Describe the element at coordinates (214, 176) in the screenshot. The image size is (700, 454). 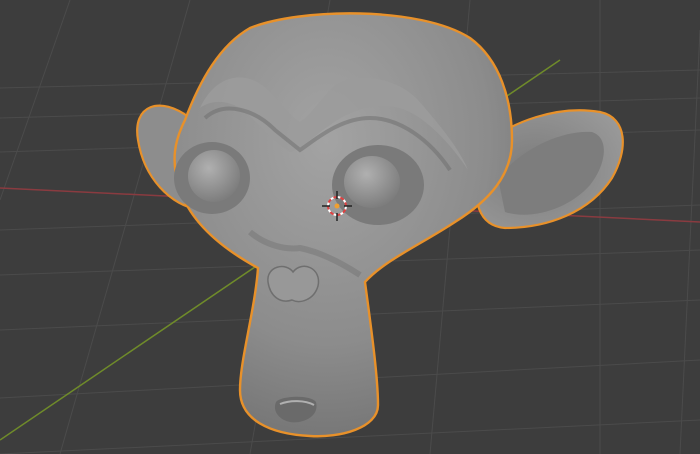
I see `left-eye` at that location.